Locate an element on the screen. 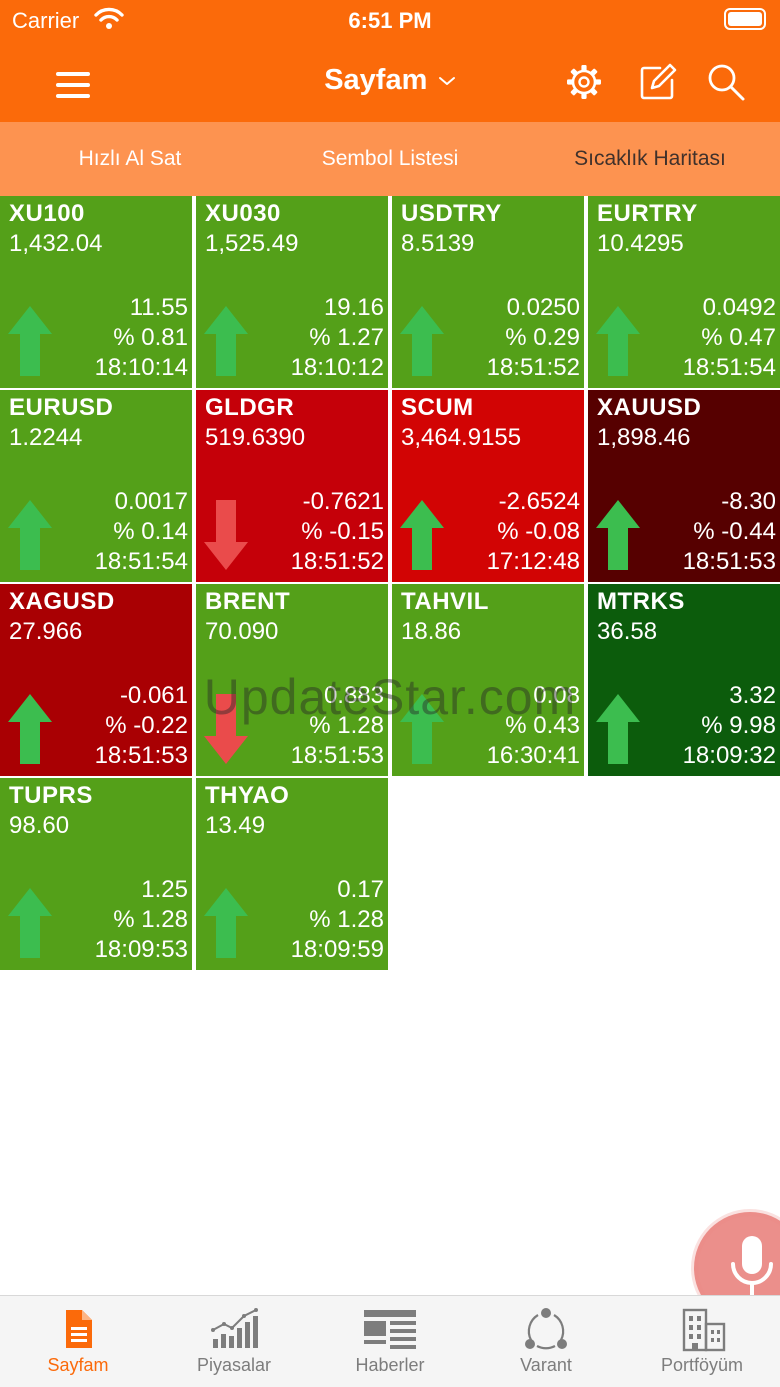 The width and height of the screenshot is (780, 1387). newspaper-icon is located at coordinates (390, 1329).